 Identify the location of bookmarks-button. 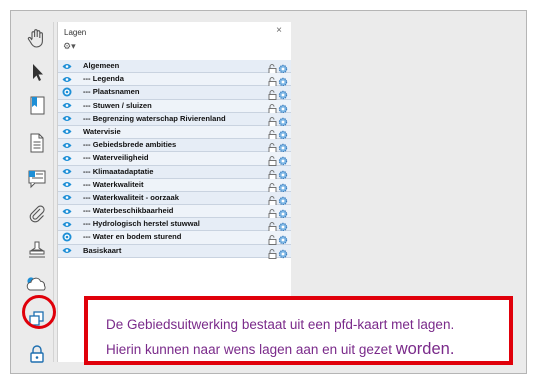
(36, 106).